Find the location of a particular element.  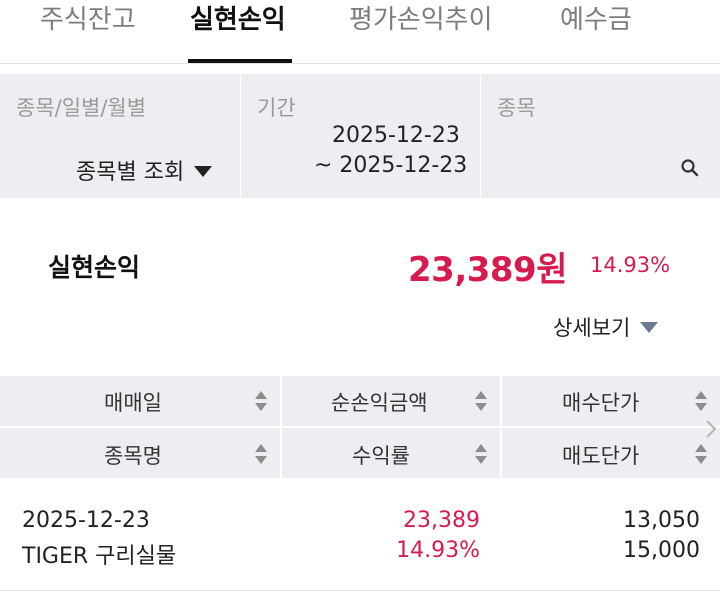

tab-realized-pnl: 실현손익 is located at coordinates (238, 32).